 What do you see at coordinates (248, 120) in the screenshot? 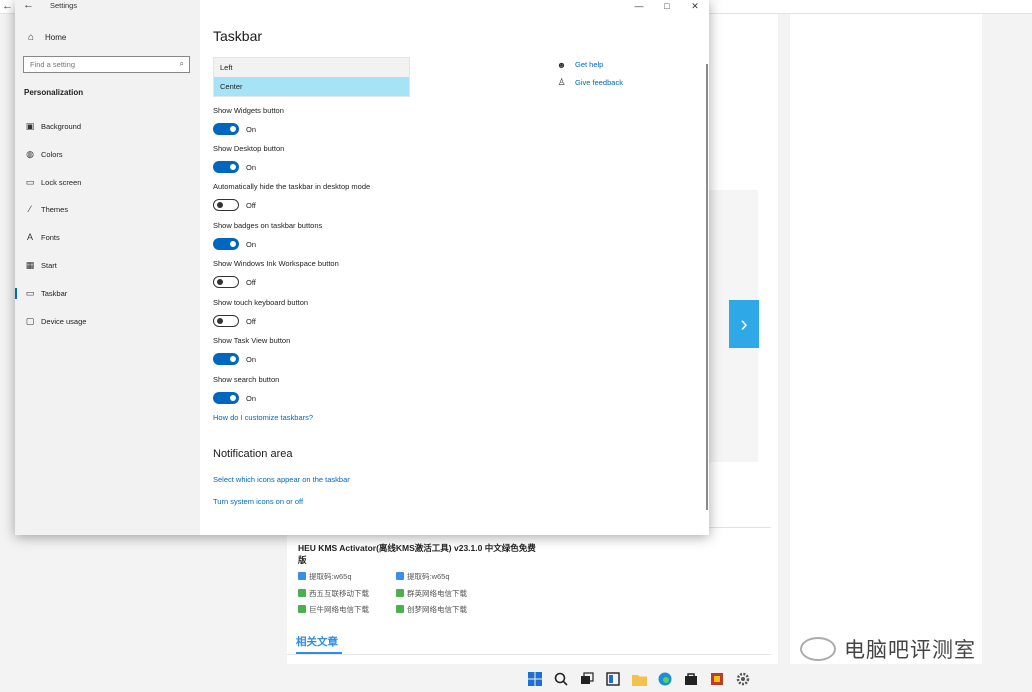
I see `setting-widgets-button: Show Widgets button On` at bounding box center [248, 120].